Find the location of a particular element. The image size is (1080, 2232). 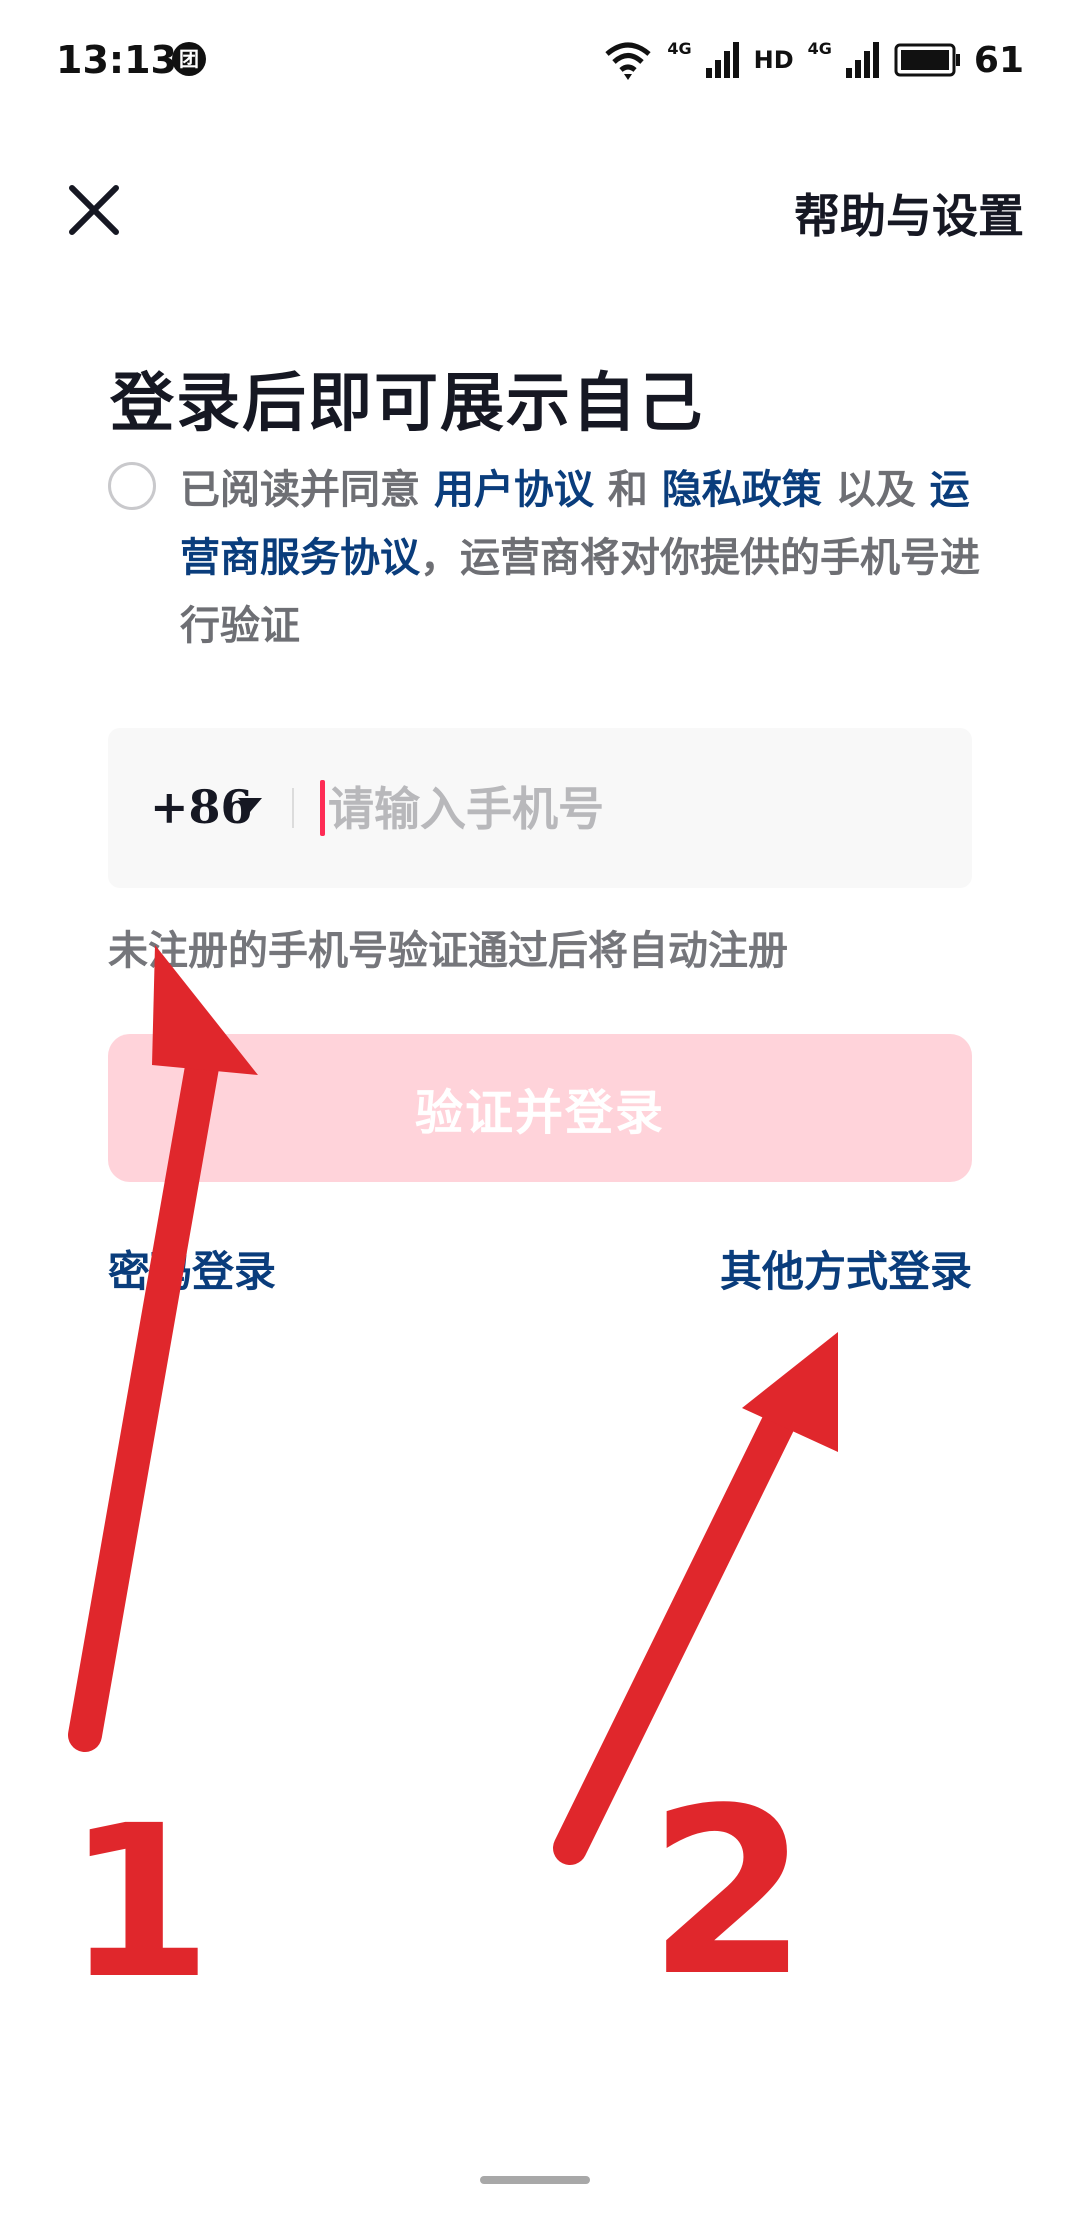

battery-level: 61 is located at coordinates (998, 60).